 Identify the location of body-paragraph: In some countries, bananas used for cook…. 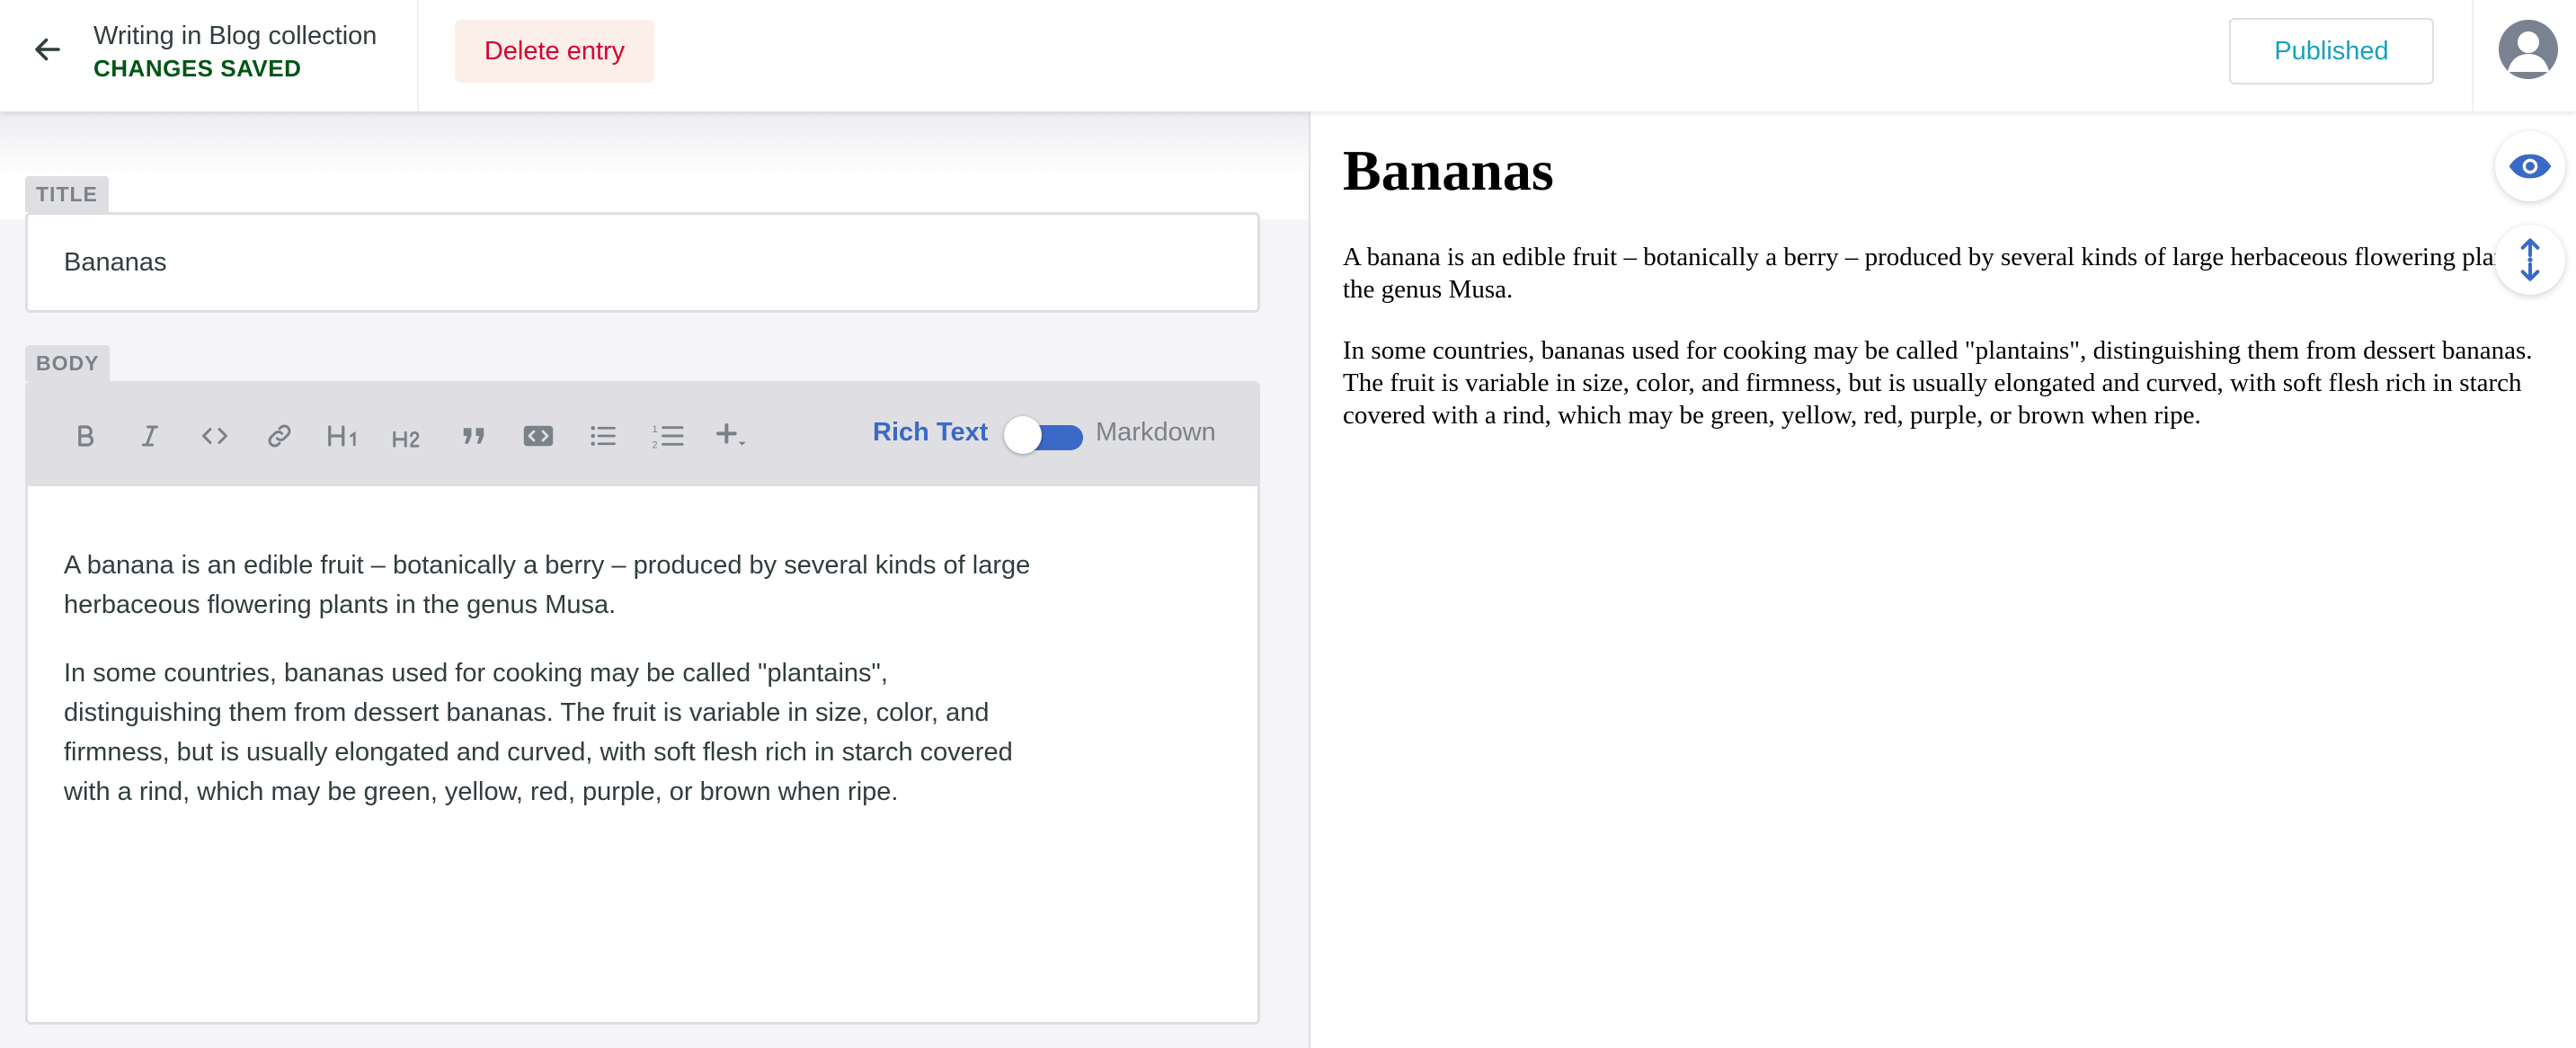
(538, 732).